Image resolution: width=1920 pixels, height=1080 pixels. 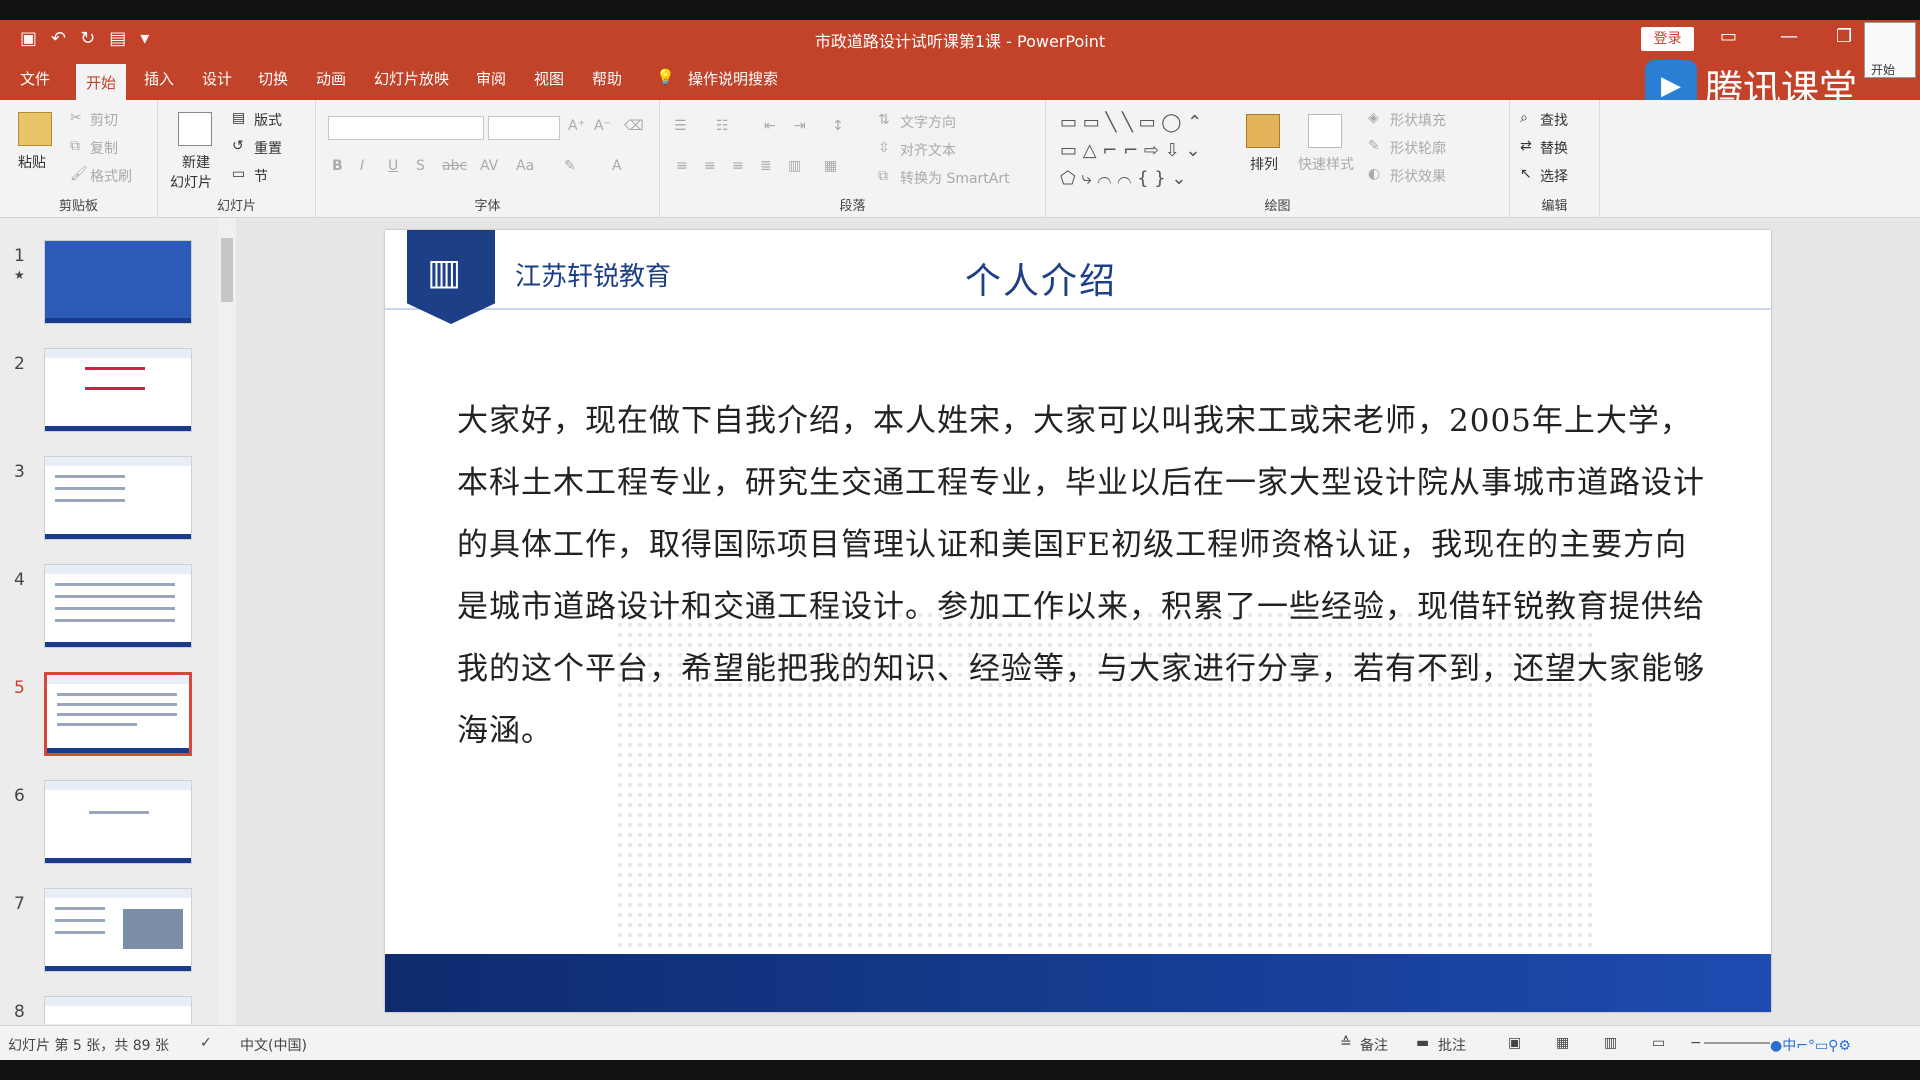 What do you see at coordinates (196, 162) in the screenshot?
I see `new-slide-button: 新建` at bounding box center [196, 162].